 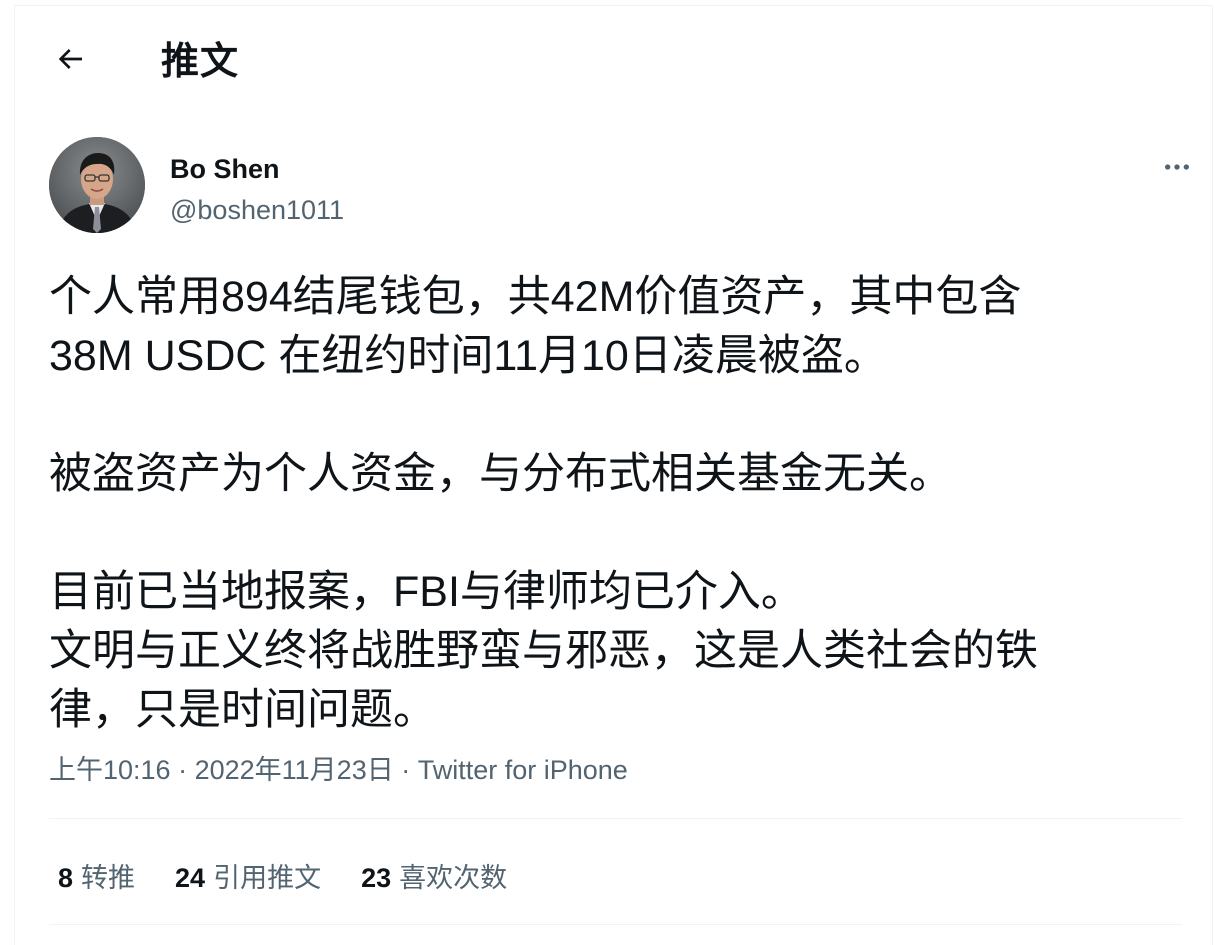 What do you see at coordinates (257, 210) in the screenshot?
I see `author-handle: @boshen1011` at bounding box center [257, 210].